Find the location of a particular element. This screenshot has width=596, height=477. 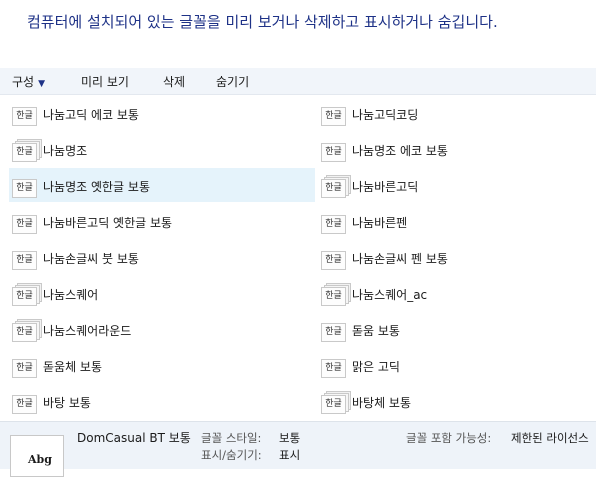

font-item: 한글 나눔손글씨 붓 보통 is located at coordinates (162, 257).